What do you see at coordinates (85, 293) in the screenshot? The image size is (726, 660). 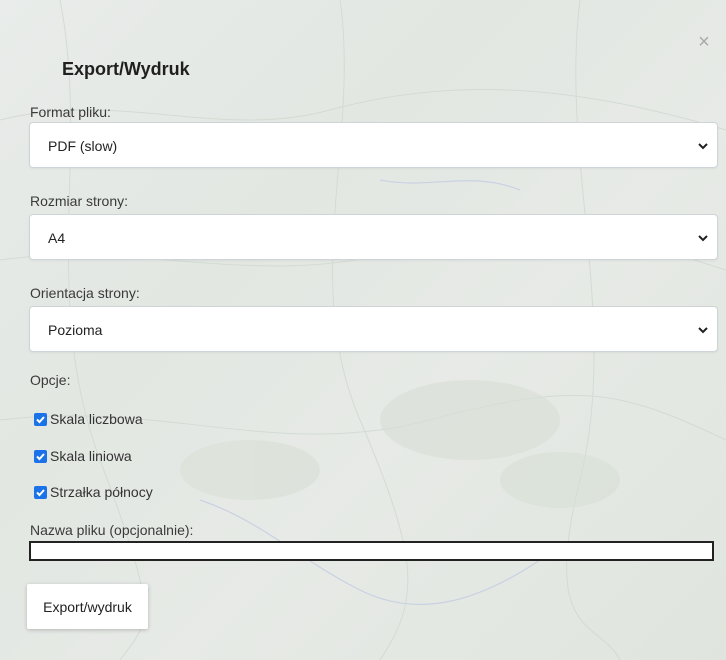 I see `orientation-label: Orientacja strony:` at bounding box center [85, 293].